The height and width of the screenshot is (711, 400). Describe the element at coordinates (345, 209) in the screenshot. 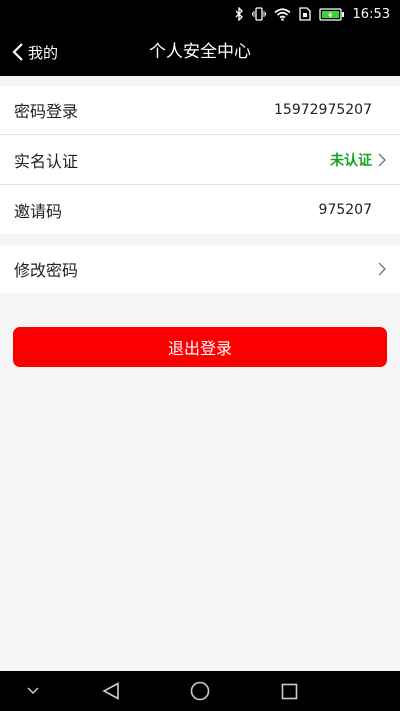

I see `invite-code: 975207` at that location.